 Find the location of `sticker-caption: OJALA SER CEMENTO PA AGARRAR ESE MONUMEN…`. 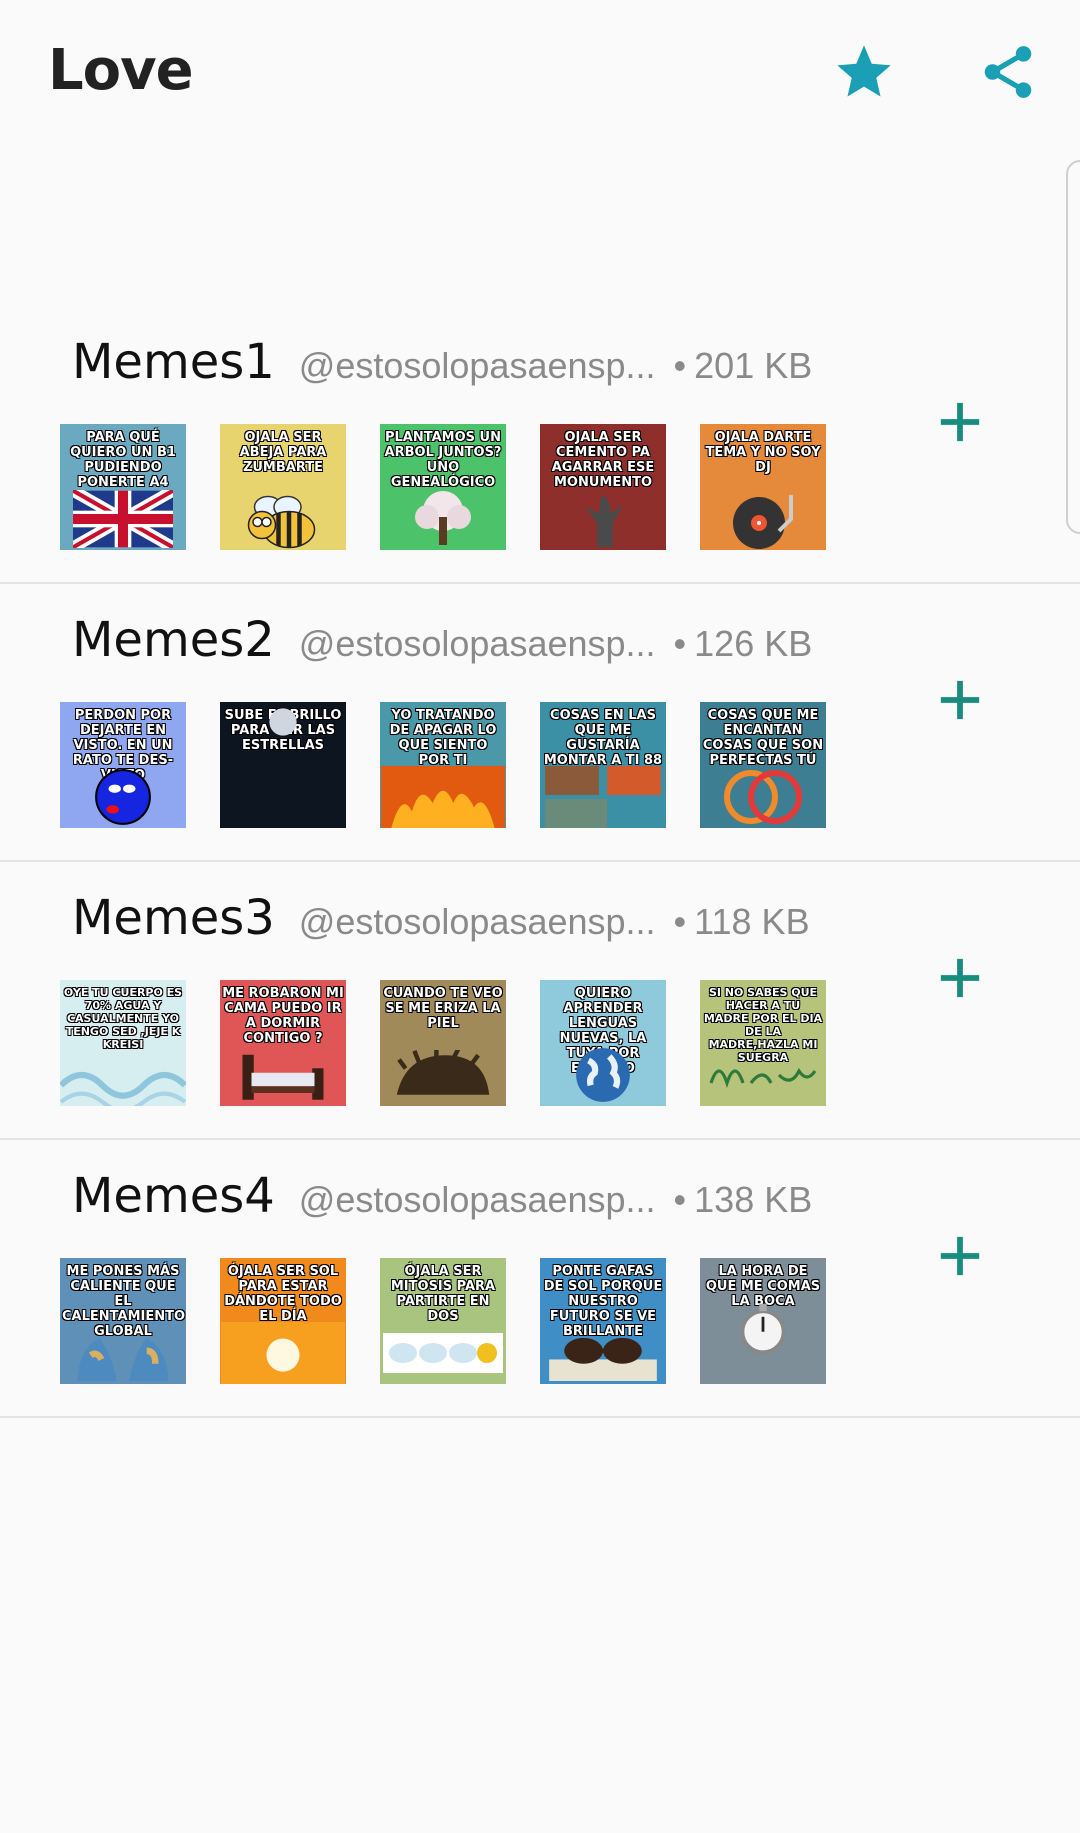

sticker-caption: OJALA SER CEMENTO PA AGARRAR ESE MONUMEN… is located at coordinates (603, 460).